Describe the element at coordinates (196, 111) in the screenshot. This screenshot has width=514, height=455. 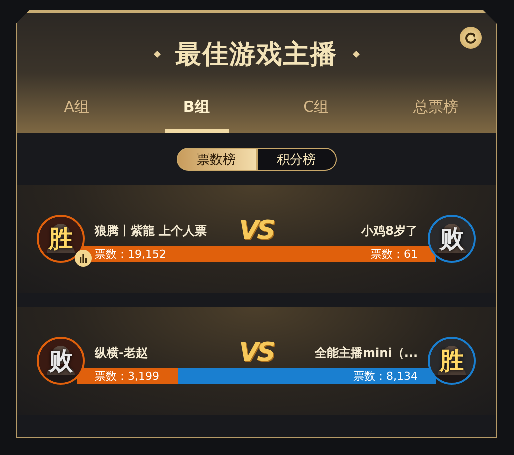
I see `group-tab: B组` at that location.